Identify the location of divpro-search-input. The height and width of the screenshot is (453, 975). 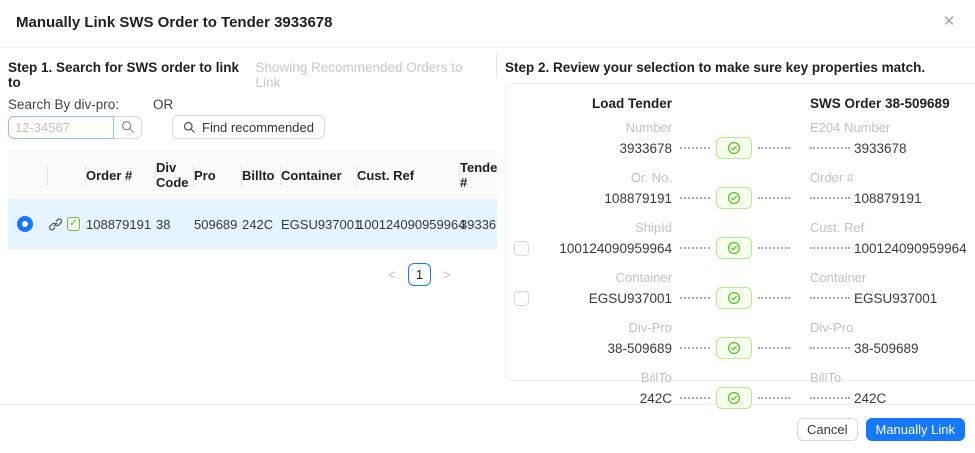
(61, 127).